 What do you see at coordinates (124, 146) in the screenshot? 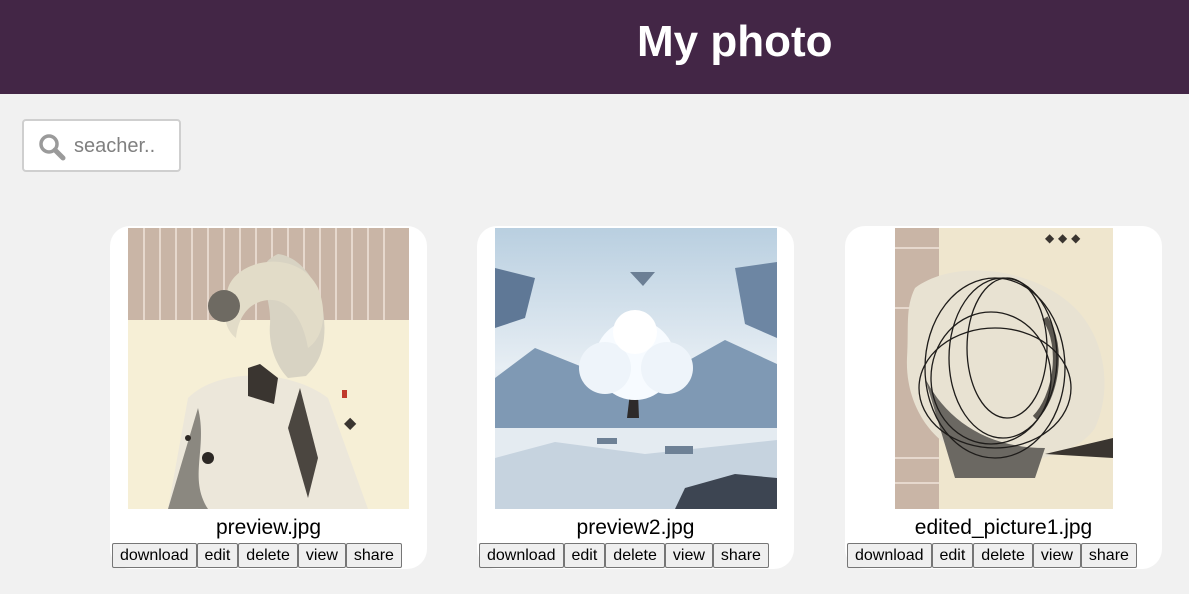
I see `search-input` at bounding box center [124, 146].